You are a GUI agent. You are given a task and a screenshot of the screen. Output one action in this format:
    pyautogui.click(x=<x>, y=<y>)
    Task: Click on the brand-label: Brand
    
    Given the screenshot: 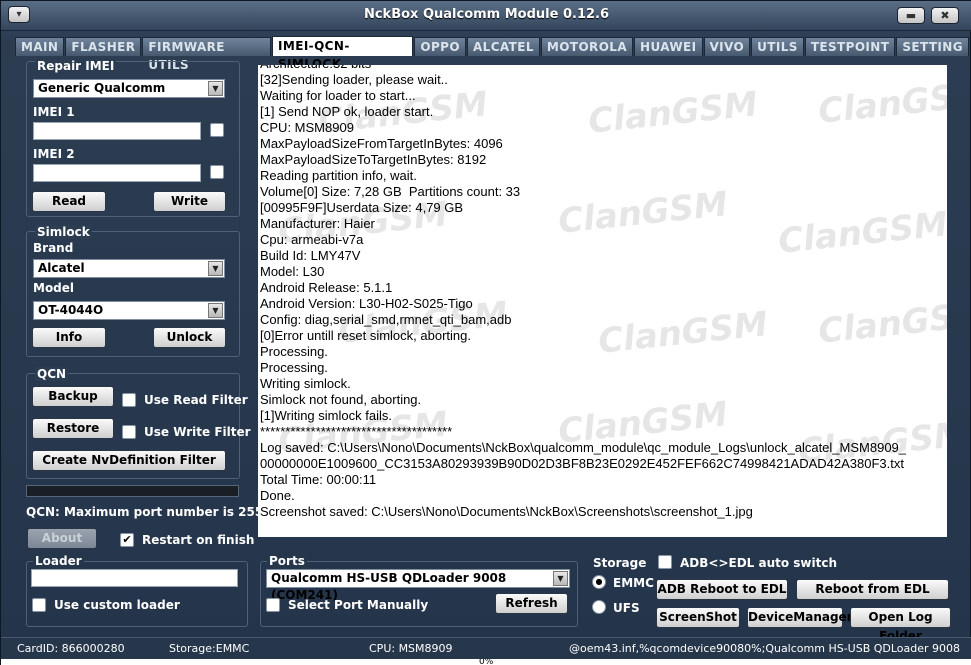 What is the action you would take?
    pyautogui.click(x=53, y=248)
    